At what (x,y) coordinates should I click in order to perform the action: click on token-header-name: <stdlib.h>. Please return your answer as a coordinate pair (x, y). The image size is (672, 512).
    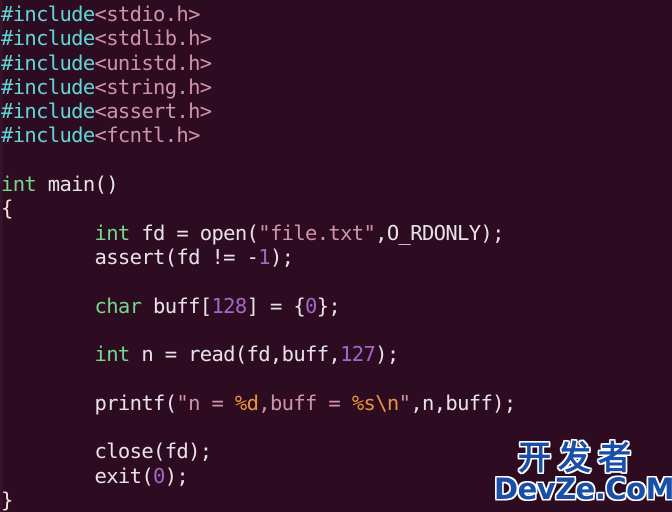
    Looking at the image, I should click on (153, 38).